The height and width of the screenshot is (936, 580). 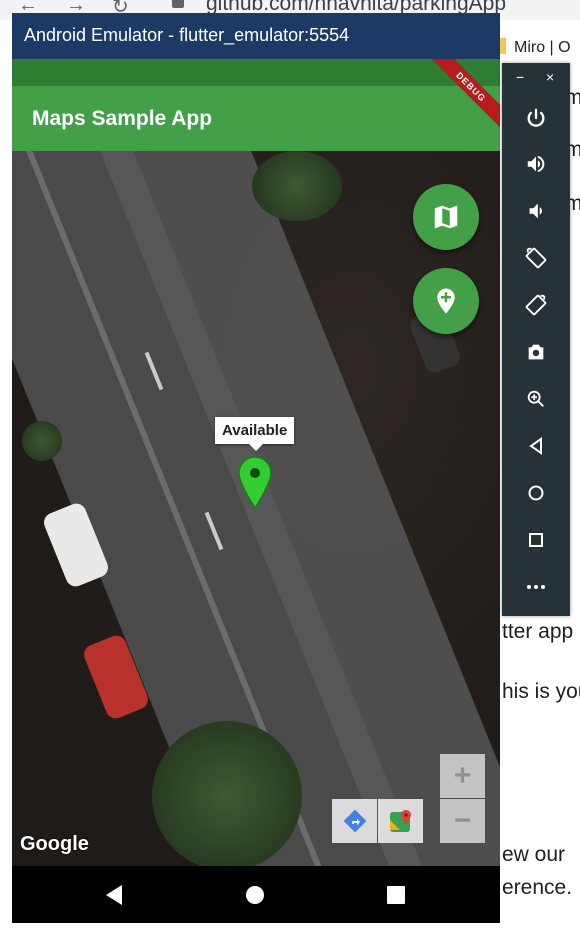 What do you see at coordinates (536, 78) in the screenshot?
I see `side-toolbar-header: − ×` at bounding box center [536, 78].